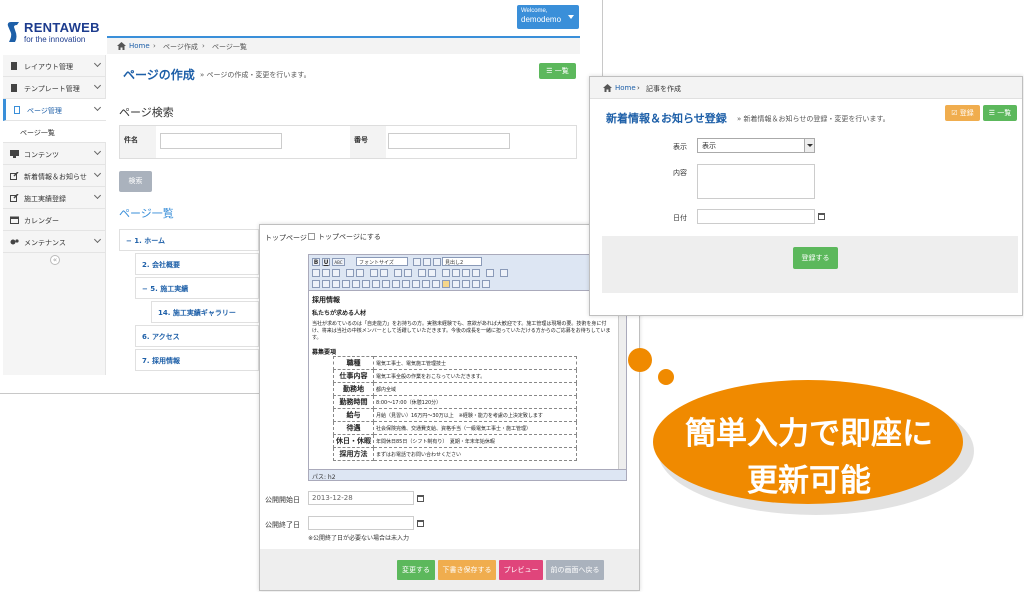 The image size is (1024, 592). Describe the element at coordinates (54, 66) in the screenshot. I see `sidebar-item-layout: レイアウト管理` at that location.